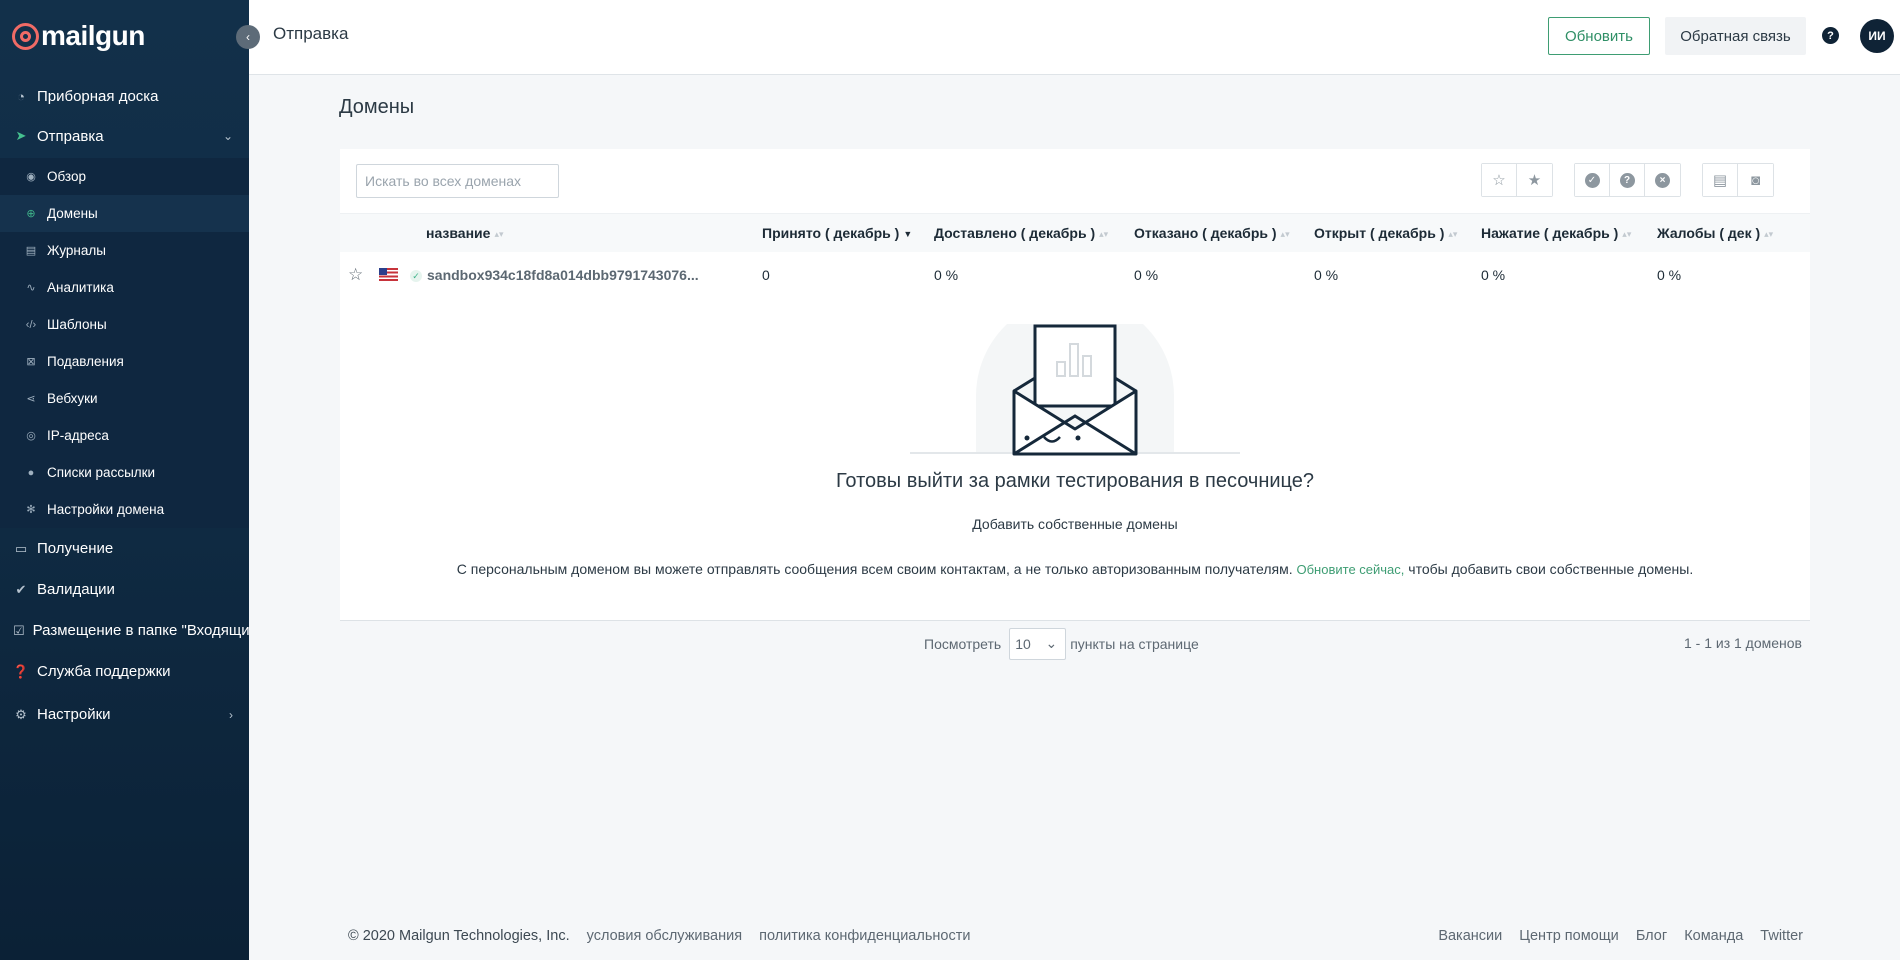 The height and width of the screenshot is (960, 1900). I want to click on sidebar-item-domains: ⊕ Домены, so click(124, 213).